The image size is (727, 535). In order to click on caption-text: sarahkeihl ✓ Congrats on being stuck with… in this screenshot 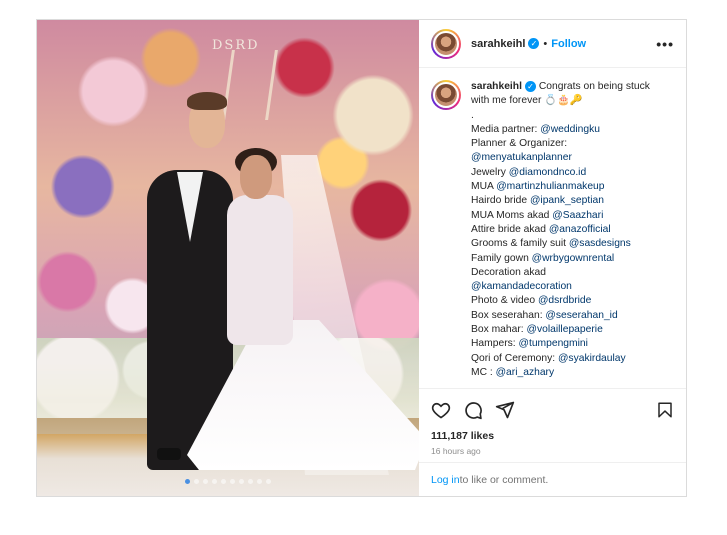, I will do `click(560, 231)`.